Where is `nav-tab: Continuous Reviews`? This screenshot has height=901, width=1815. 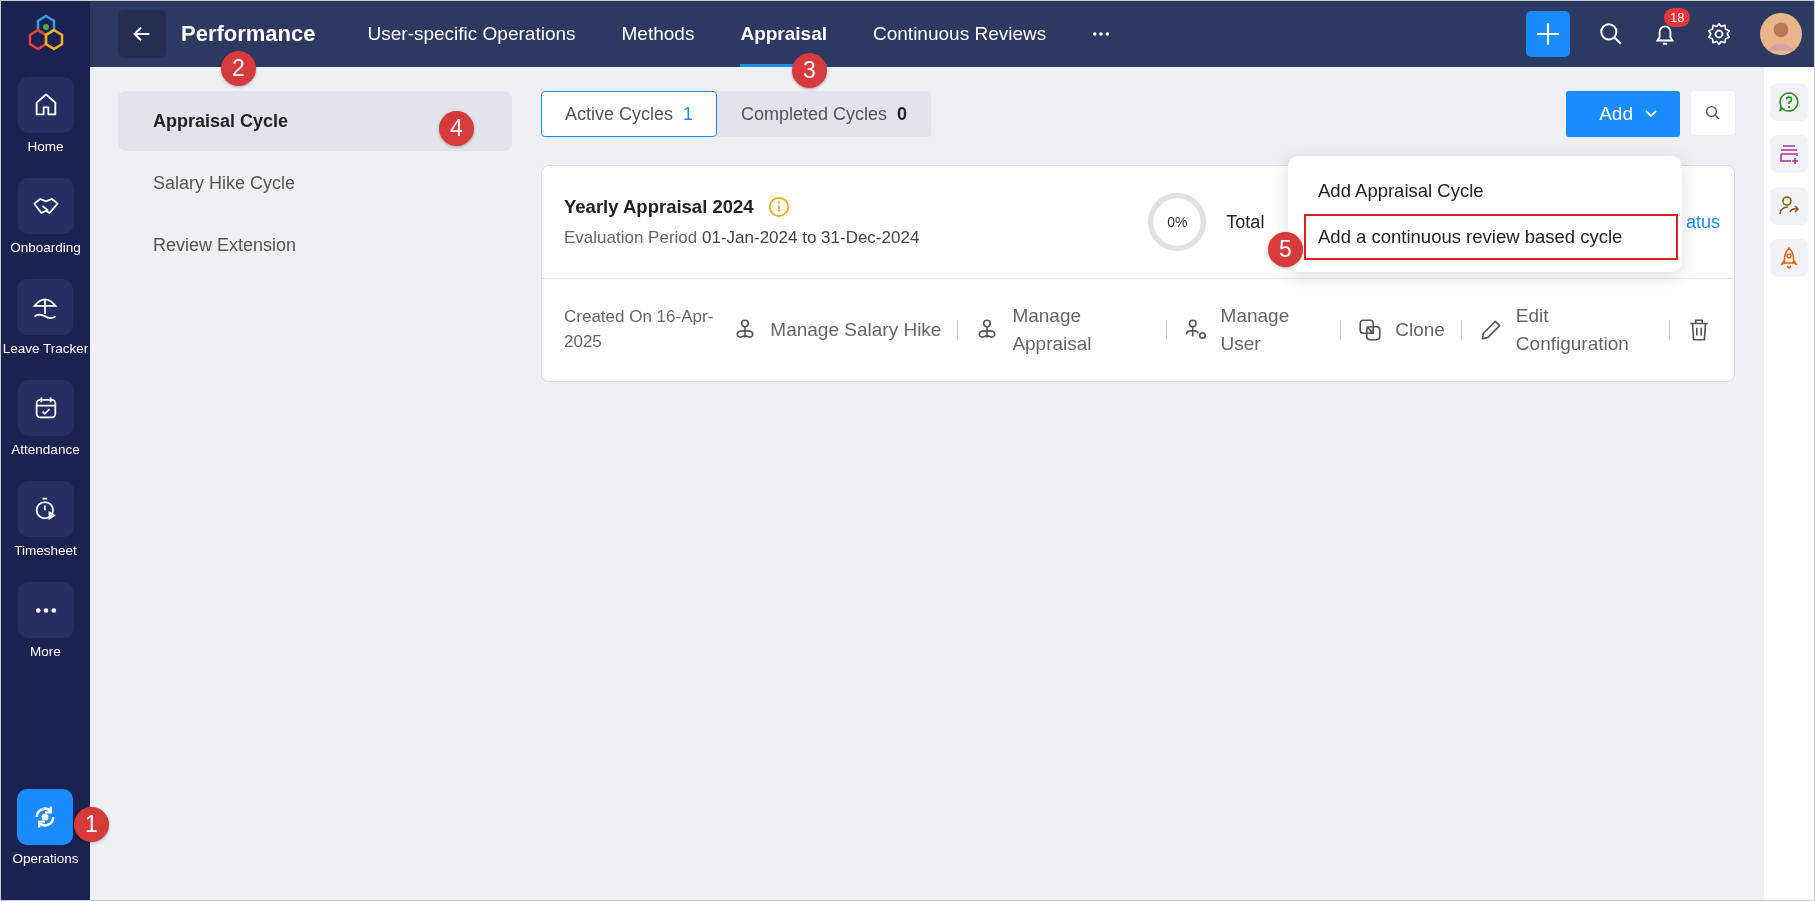
nav-tab: Continuous Reviews is located at coordinates (960, 34).